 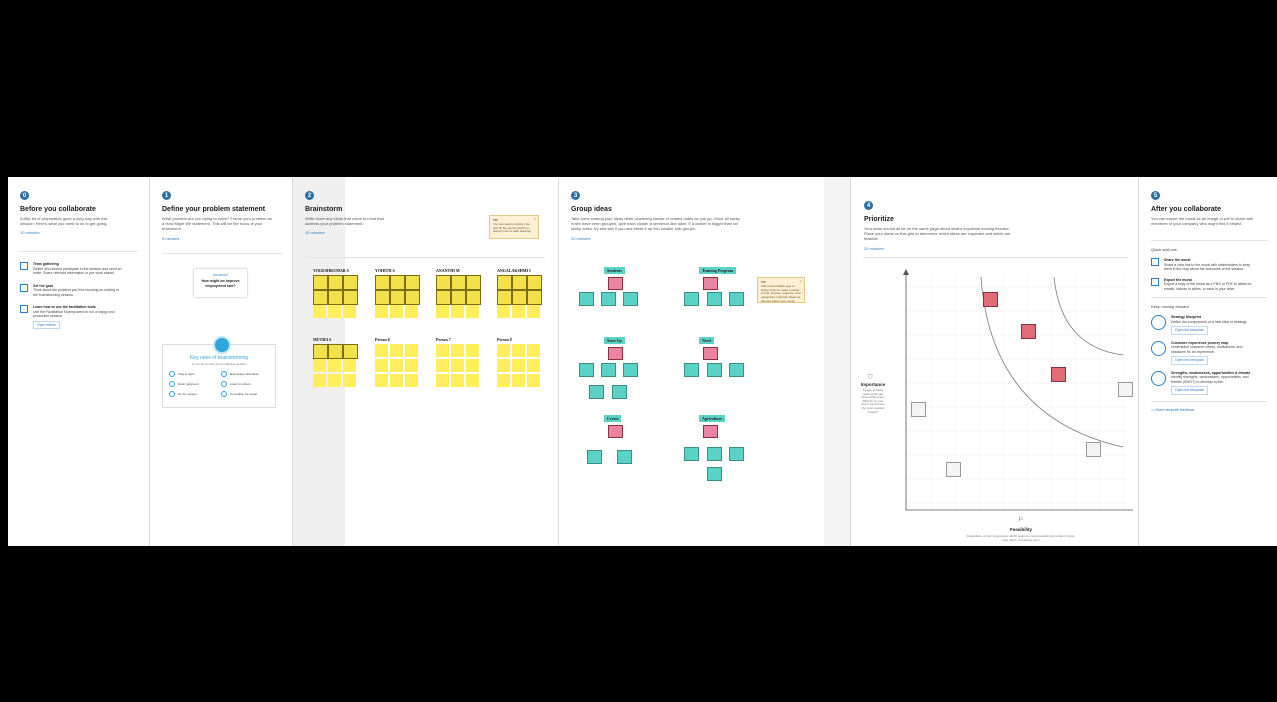 What do you see at coordinates (613, 418) in the screenshot?
I see `cluster-title: Create` at bounding box center [613, 418].